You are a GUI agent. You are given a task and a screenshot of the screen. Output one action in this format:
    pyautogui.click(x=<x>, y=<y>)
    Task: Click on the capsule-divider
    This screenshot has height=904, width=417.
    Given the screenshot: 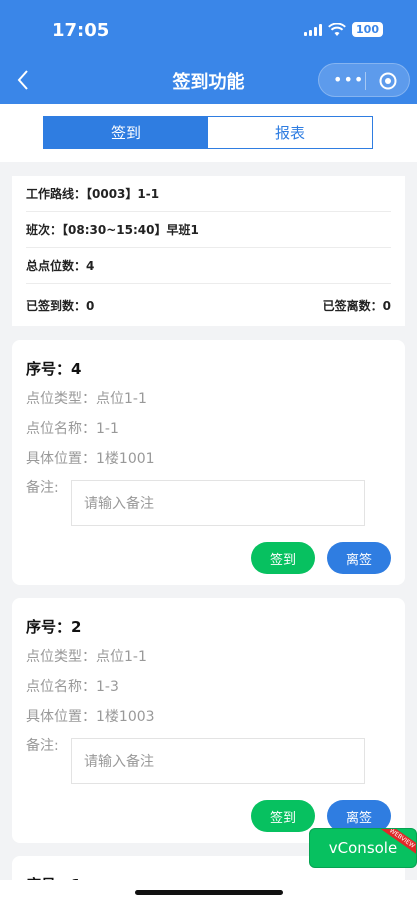 What is the action you would take?
    pyautogui.click(x=365, y=81)
    